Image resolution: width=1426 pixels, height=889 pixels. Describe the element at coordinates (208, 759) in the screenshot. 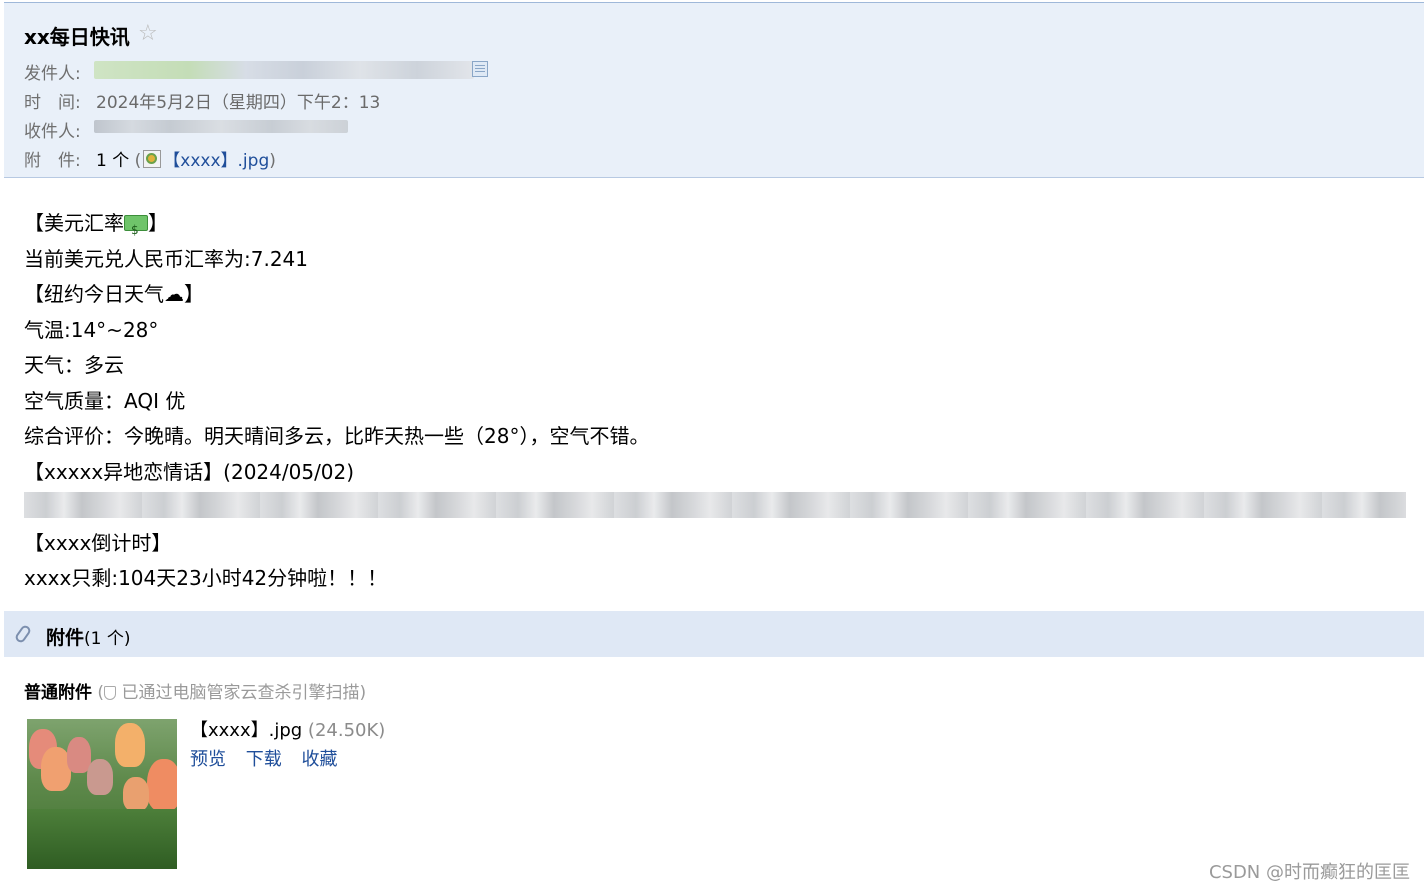

I see `preview-link: 预览` at that location.